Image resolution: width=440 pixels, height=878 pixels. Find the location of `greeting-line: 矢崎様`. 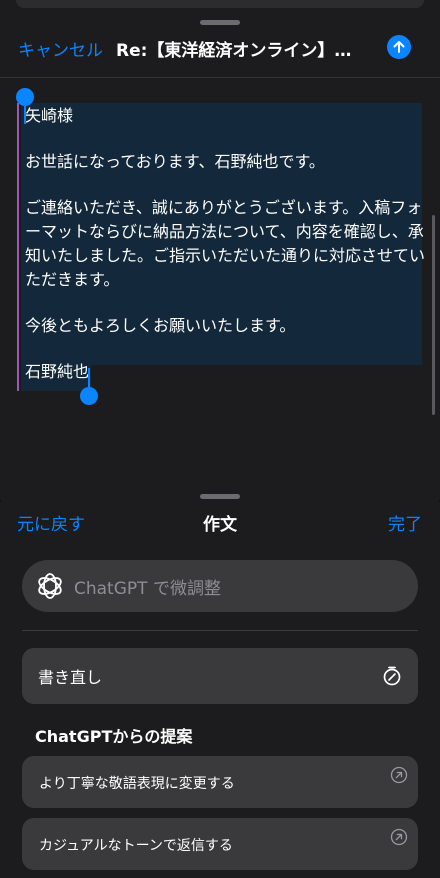

greeting-line: 矢崎様 is located at coordinates (49, 115).